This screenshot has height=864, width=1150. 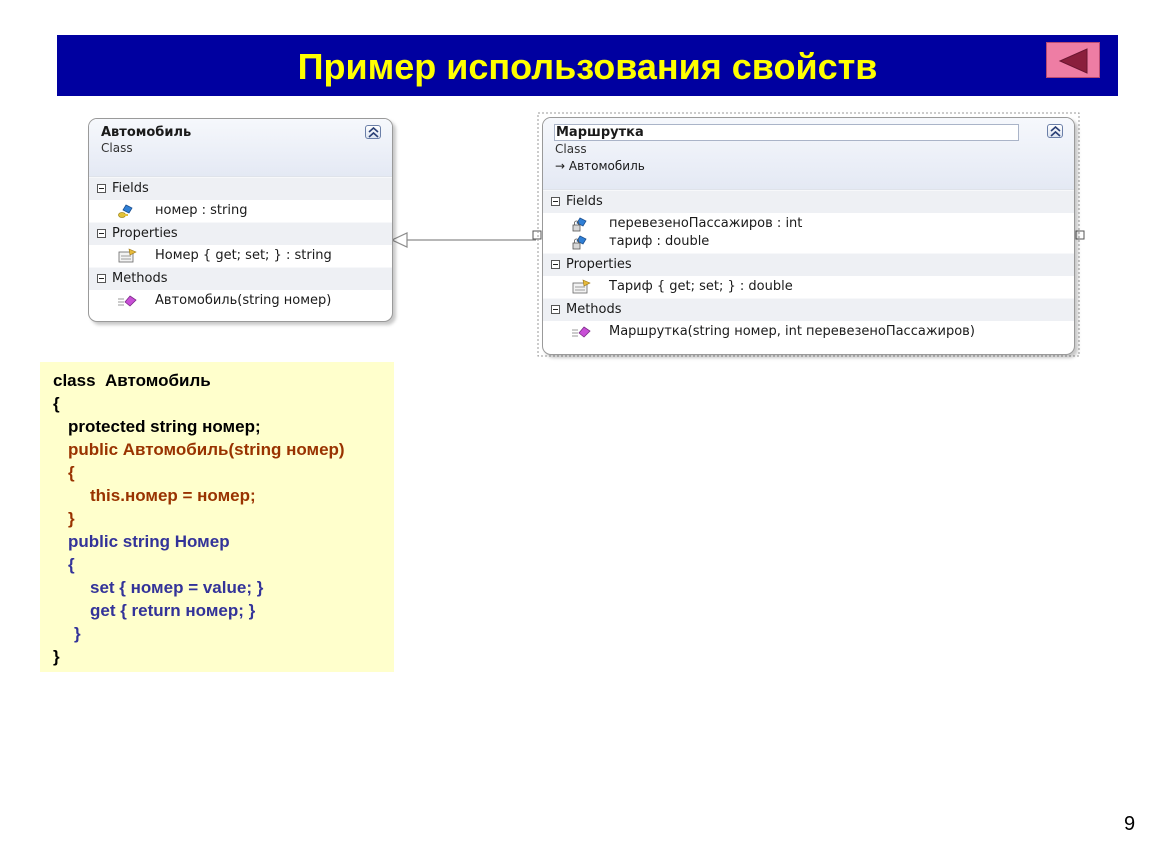 I want to click on selection-handle-right, so click(x=1080, y=235).